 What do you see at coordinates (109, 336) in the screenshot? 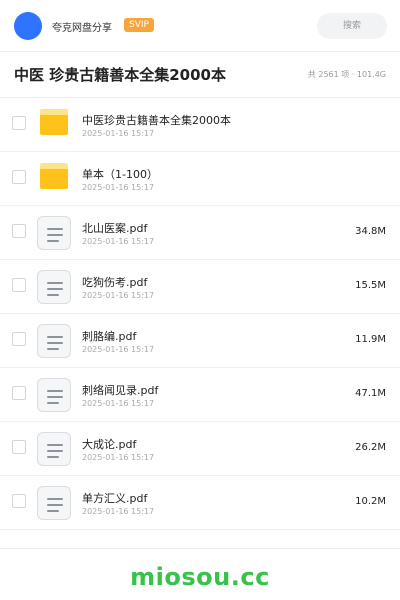
I see `file-name: 刺胳编.pdf` at bounding box center [109, 336].